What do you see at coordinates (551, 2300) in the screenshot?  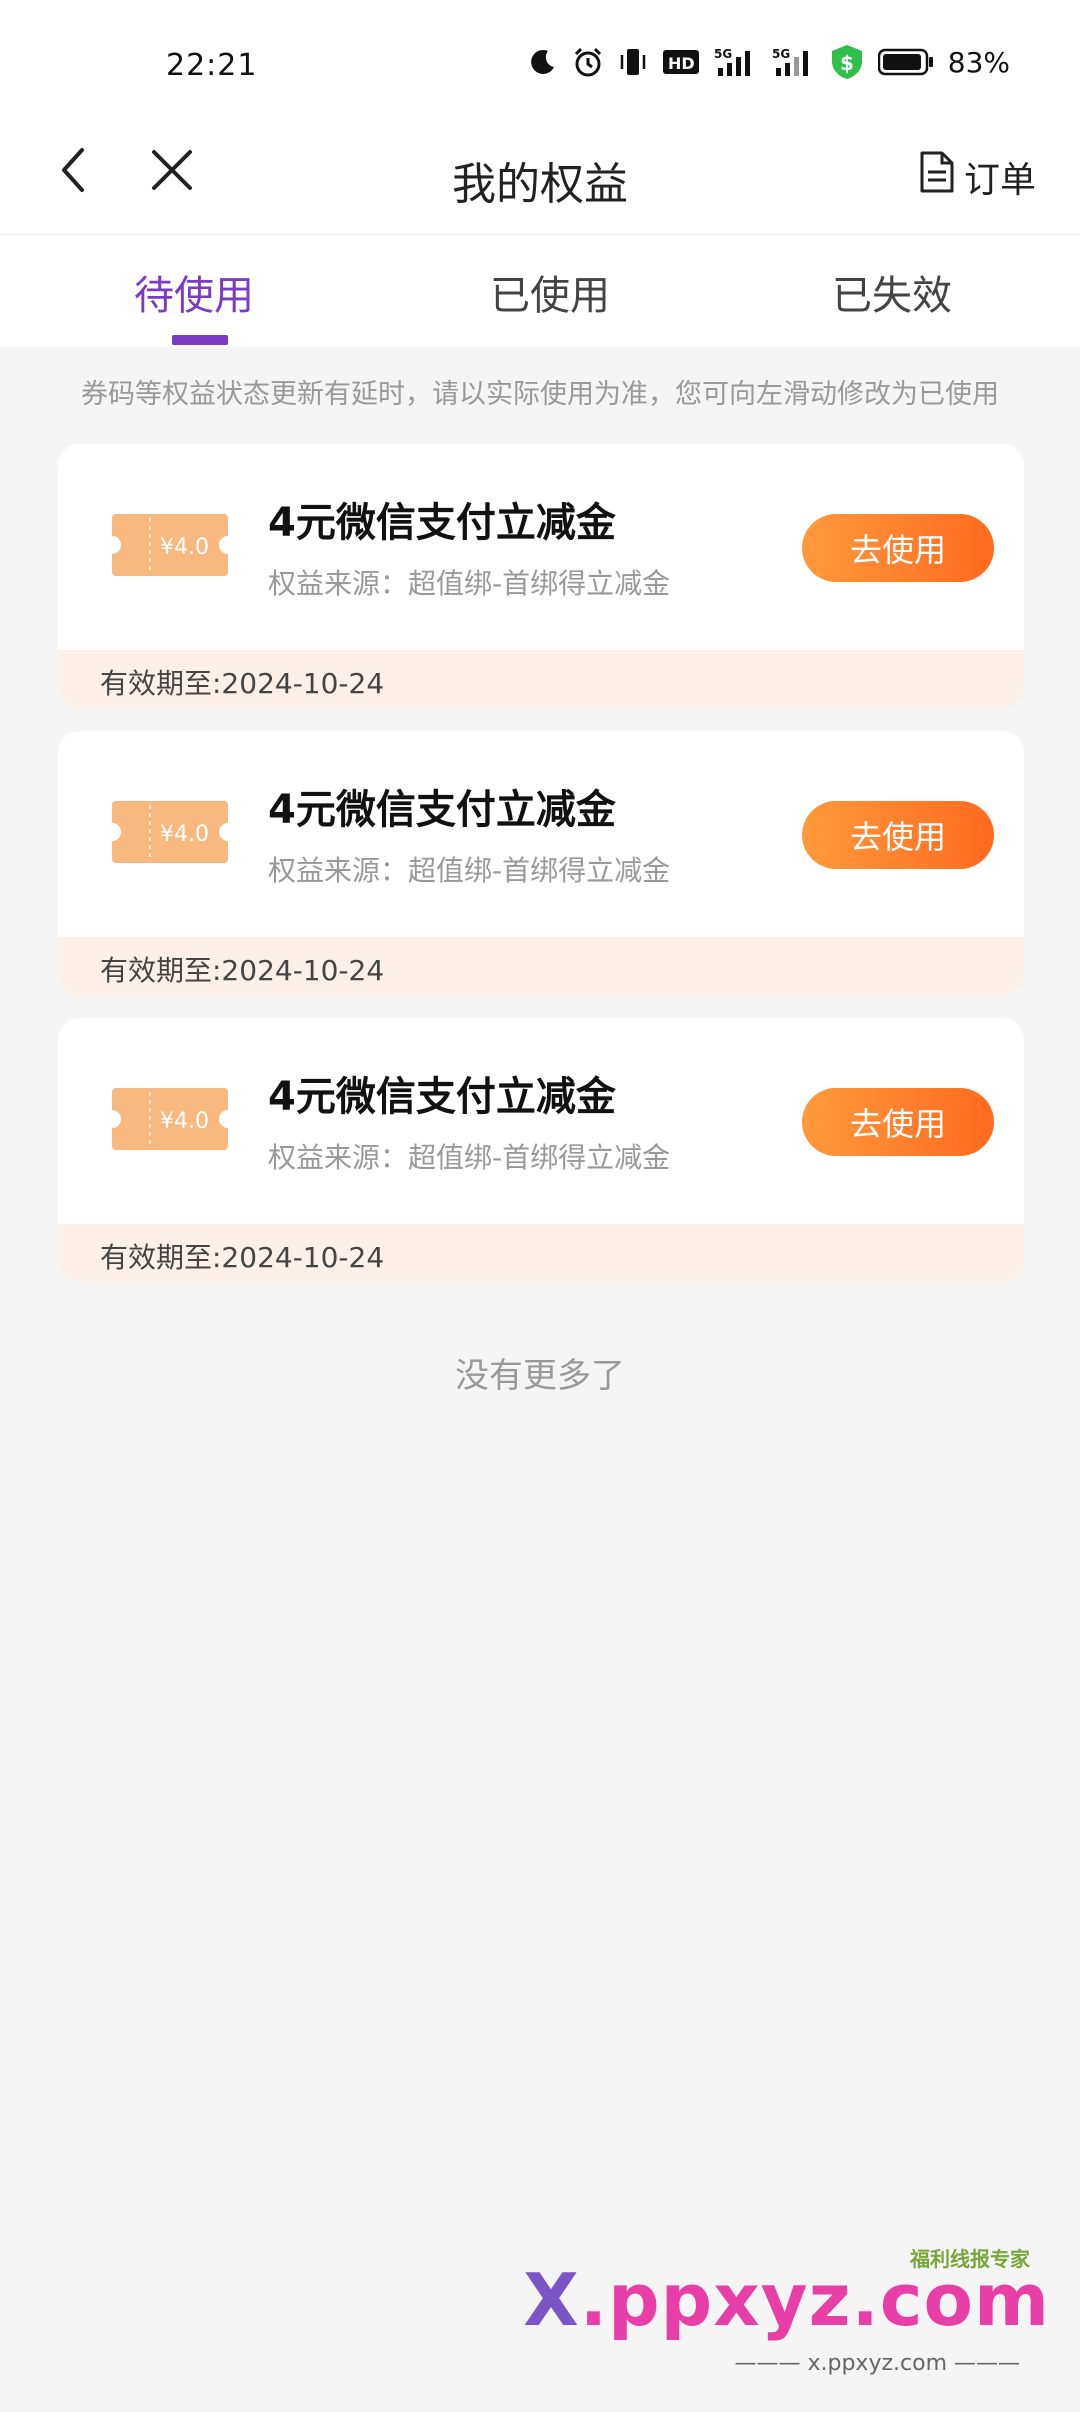 I see `watermark-x: X` at bounding box center [551, 2300].